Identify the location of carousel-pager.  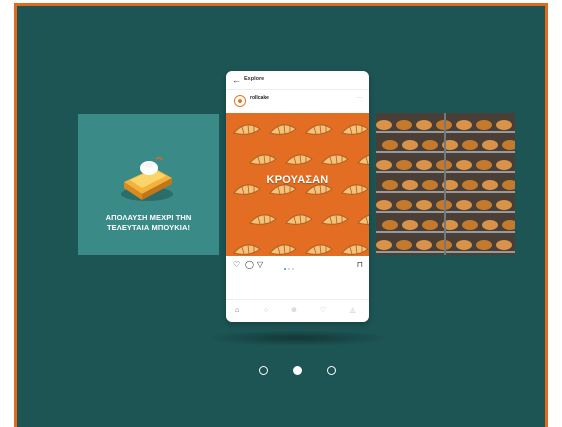
(300, 372).